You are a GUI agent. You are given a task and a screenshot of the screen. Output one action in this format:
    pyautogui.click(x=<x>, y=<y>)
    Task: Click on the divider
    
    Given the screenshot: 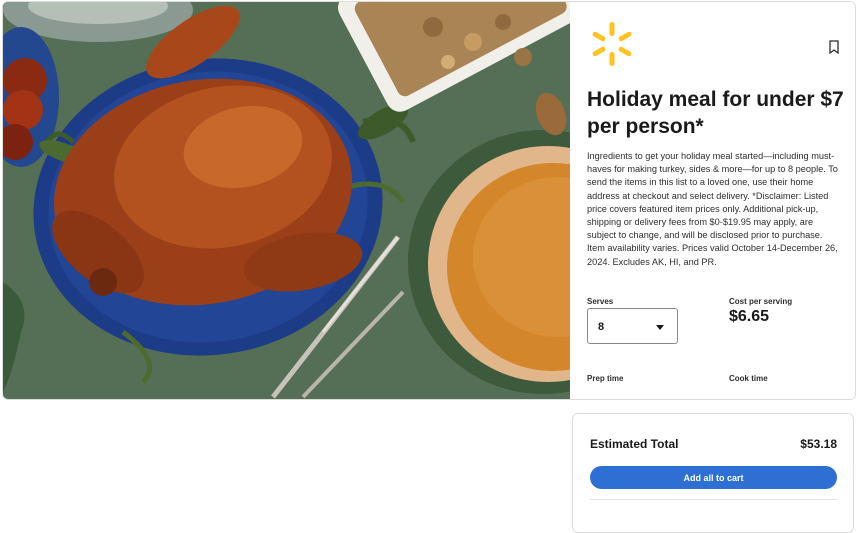 What is the action you would take?
    pyautogui.click(x=713, y=499)
    